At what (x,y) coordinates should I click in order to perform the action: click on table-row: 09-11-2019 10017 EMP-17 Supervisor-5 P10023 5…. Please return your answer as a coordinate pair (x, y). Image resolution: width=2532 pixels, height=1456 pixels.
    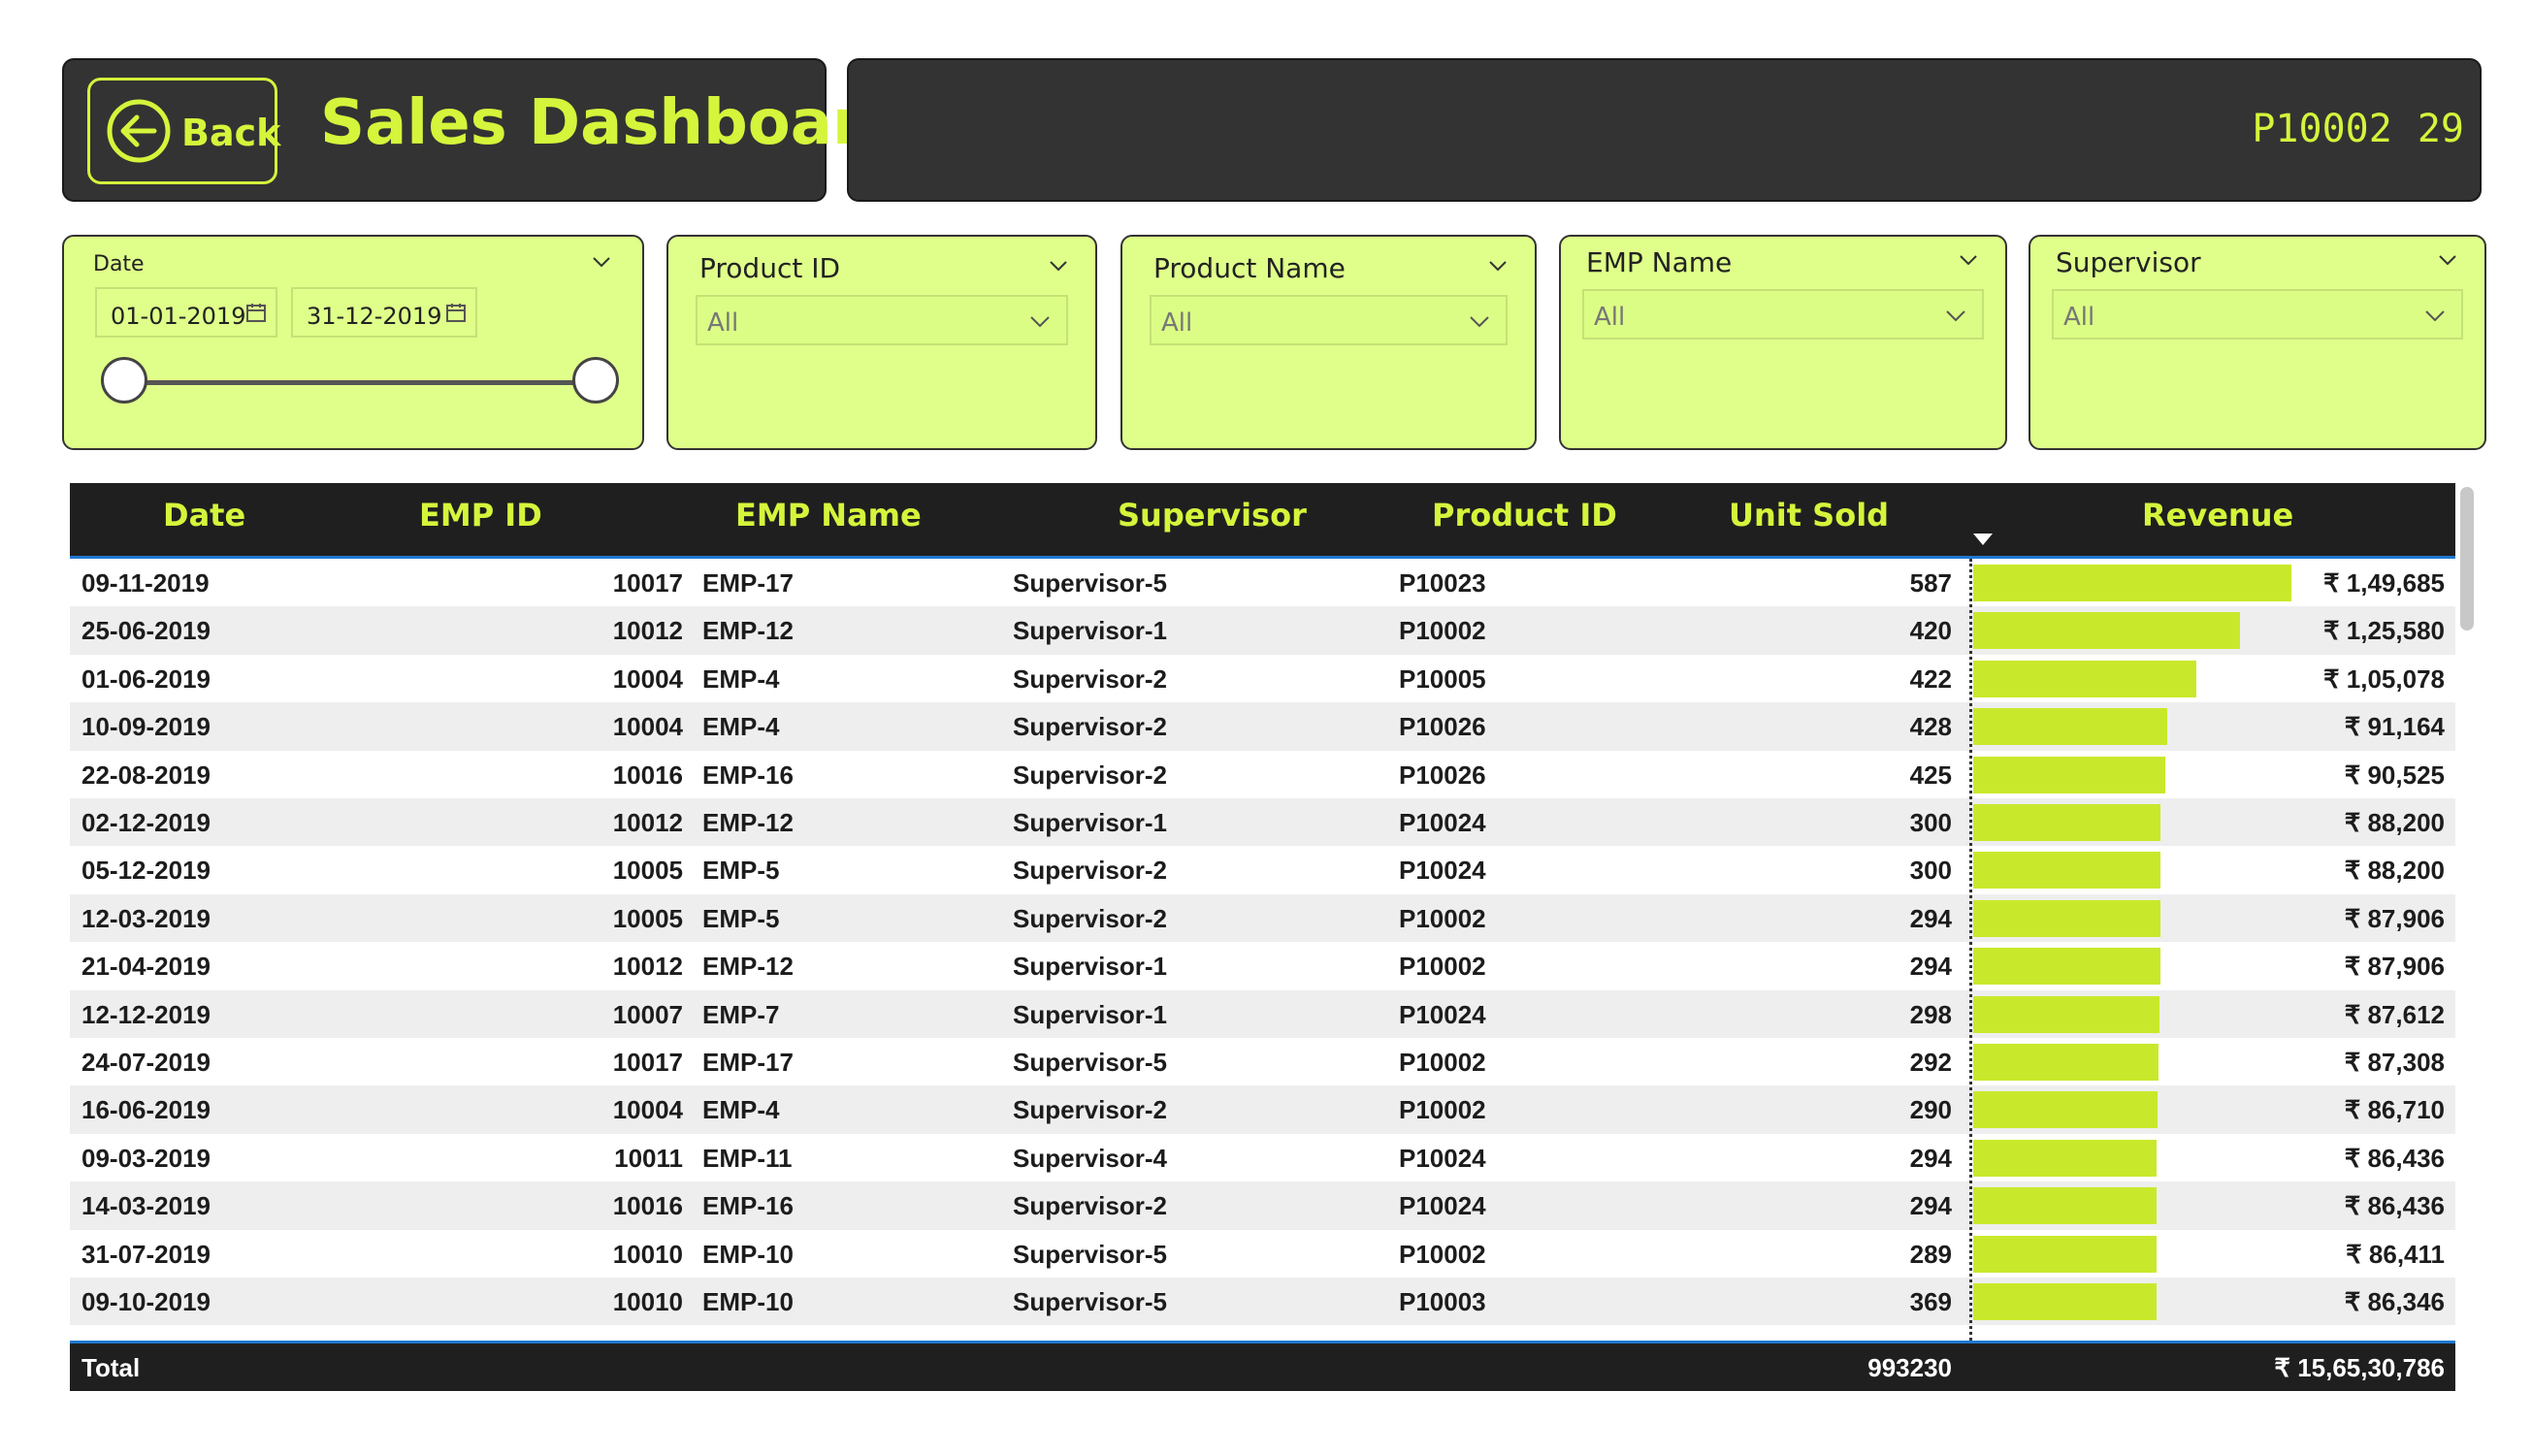
    Looking at the image, I should click on (1262, 582).